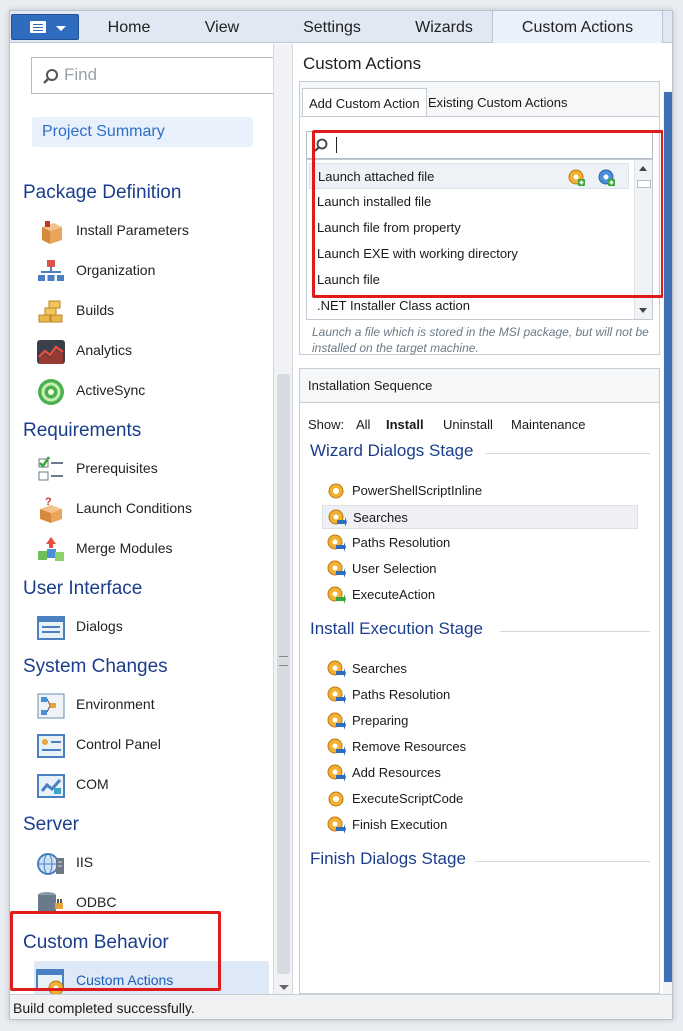 The width and height of the screenshot is (683, 1031). Describe the element at coordinates (52, 232) in the screenshot. I see `box-package-icon` at that location.